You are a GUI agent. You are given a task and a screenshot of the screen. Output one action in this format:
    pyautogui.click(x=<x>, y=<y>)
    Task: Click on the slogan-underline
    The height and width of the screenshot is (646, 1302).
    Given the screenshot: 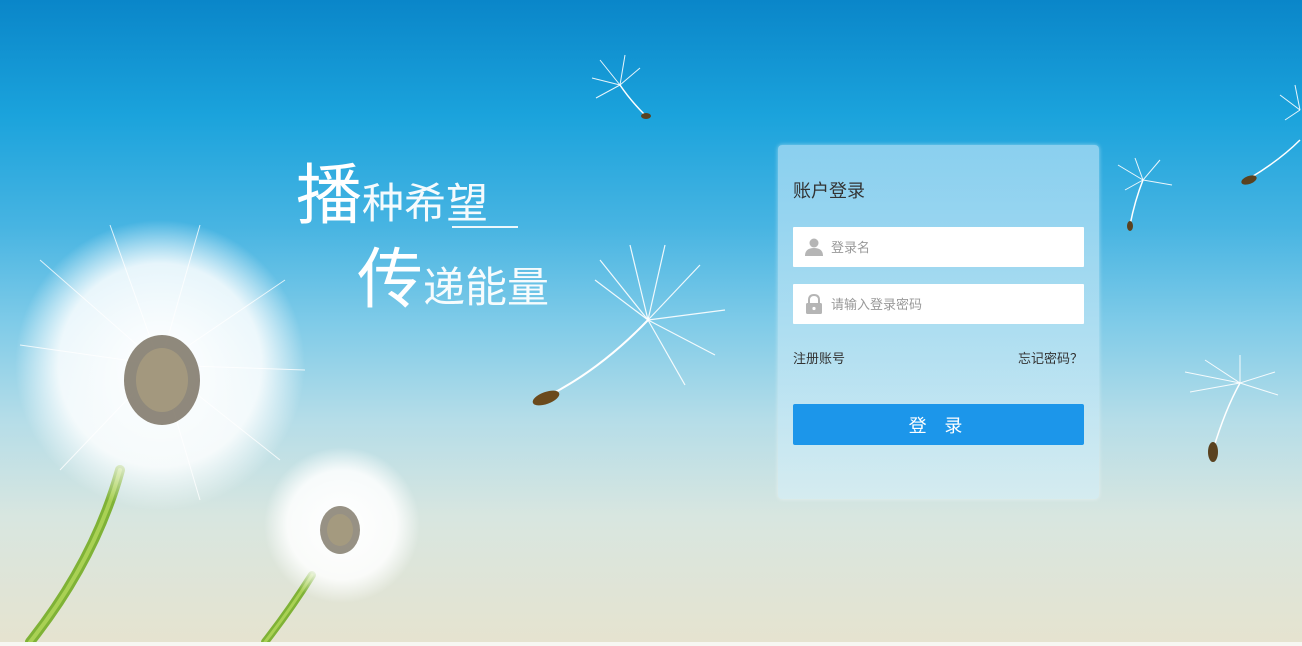 What is the action you would take?
    pyautogui.click(x=485, y=227)
    